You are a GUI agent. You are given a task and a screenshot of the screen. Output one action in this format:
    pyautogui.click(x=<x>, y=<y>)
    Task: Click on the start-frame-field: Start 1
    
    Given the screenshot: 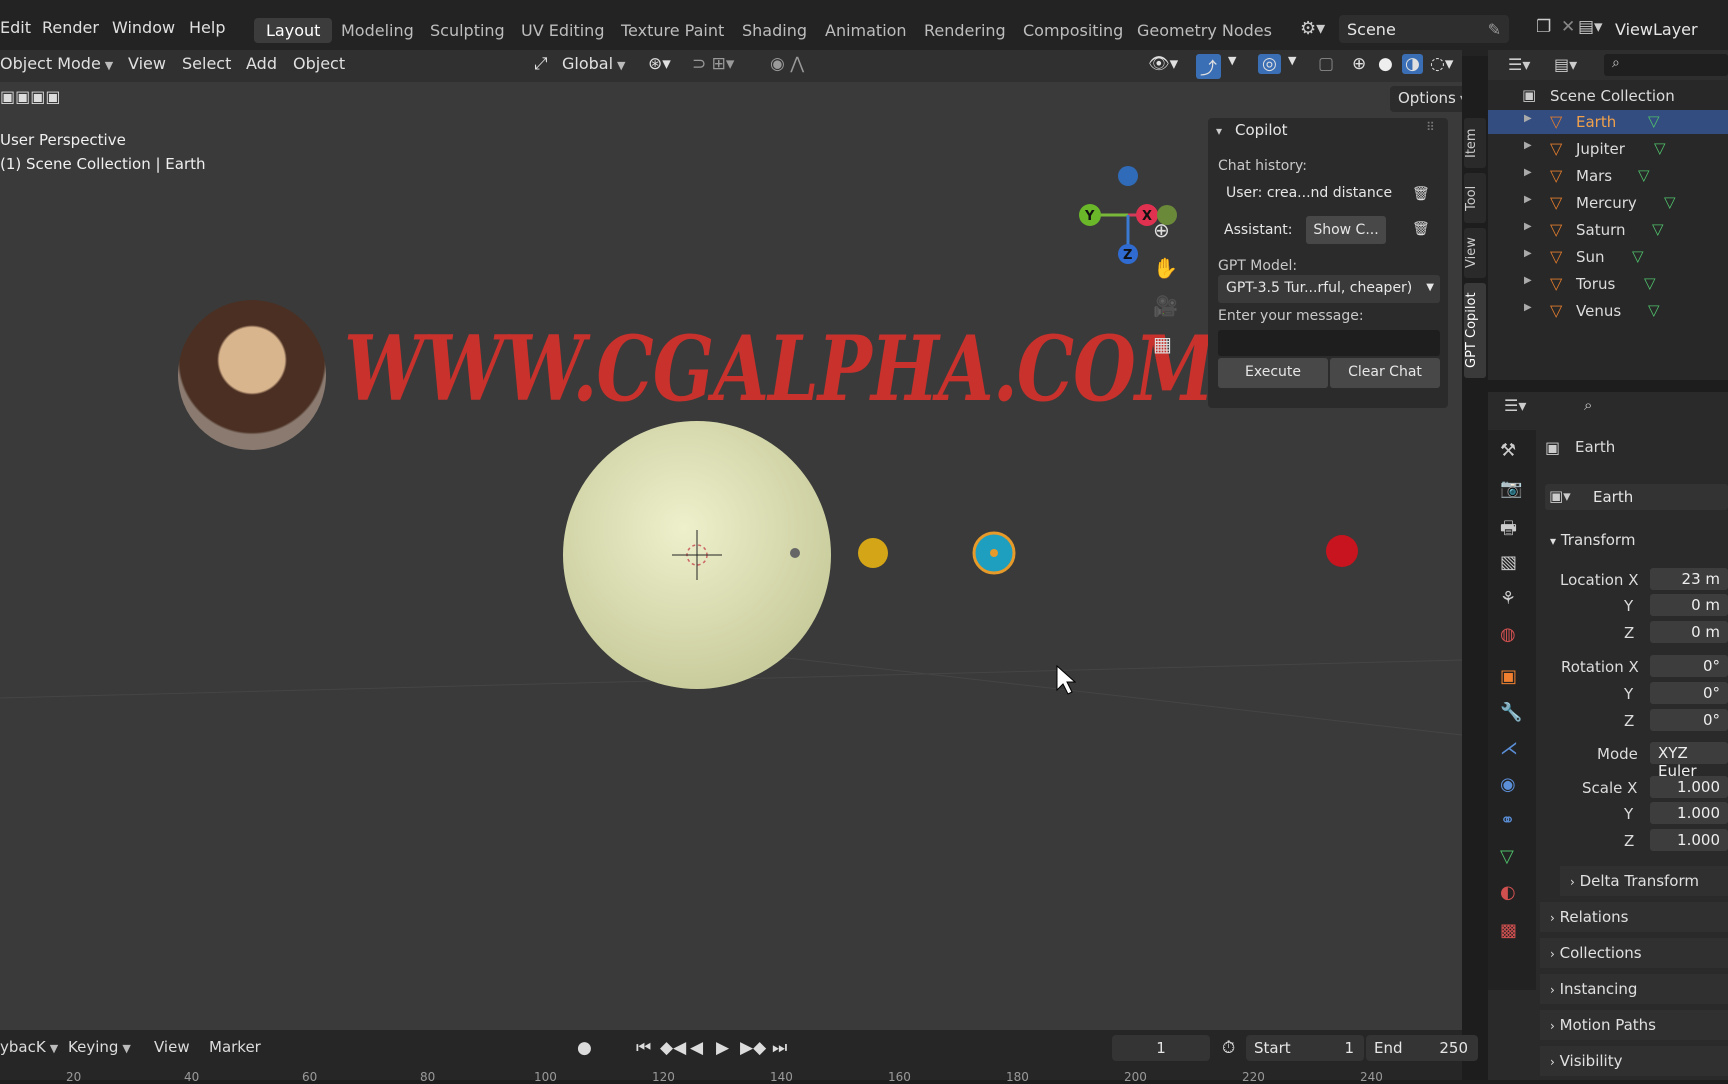 What is the action you would take?
    pyautogui.click(x=1305, y=1048)
    